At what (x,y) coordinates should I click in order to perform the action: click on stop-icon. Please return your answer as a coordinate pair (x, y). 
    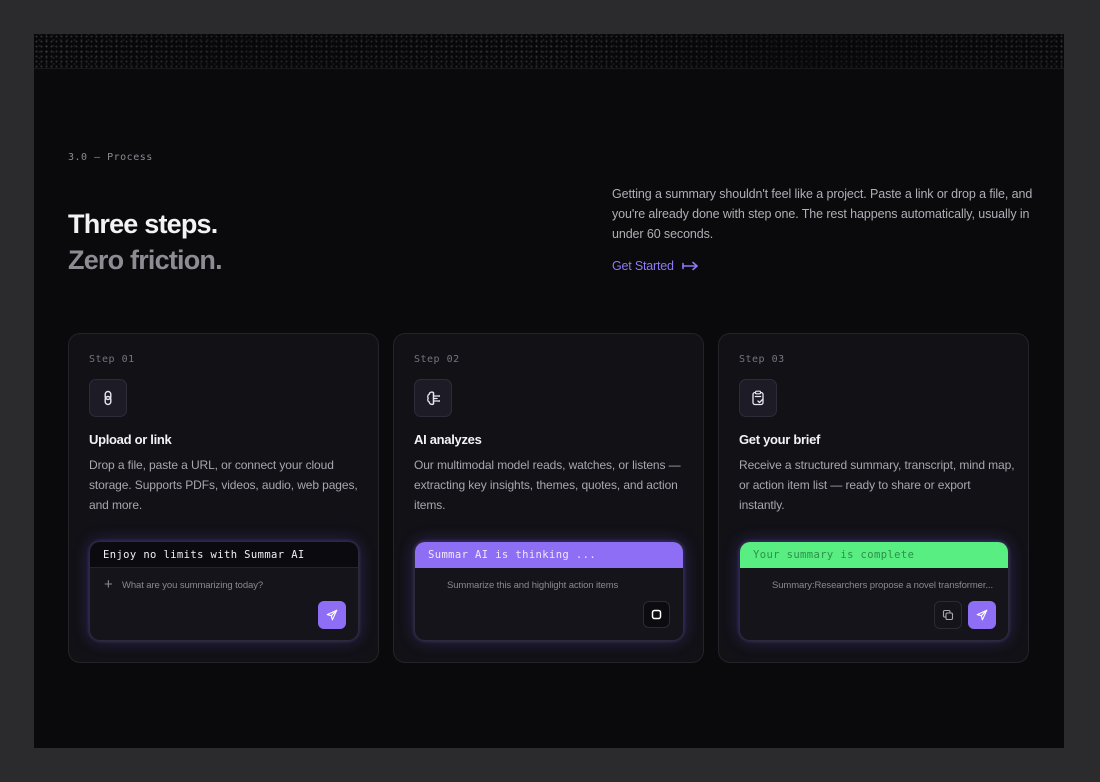
    Looking at the image, I should click on (656, 614).